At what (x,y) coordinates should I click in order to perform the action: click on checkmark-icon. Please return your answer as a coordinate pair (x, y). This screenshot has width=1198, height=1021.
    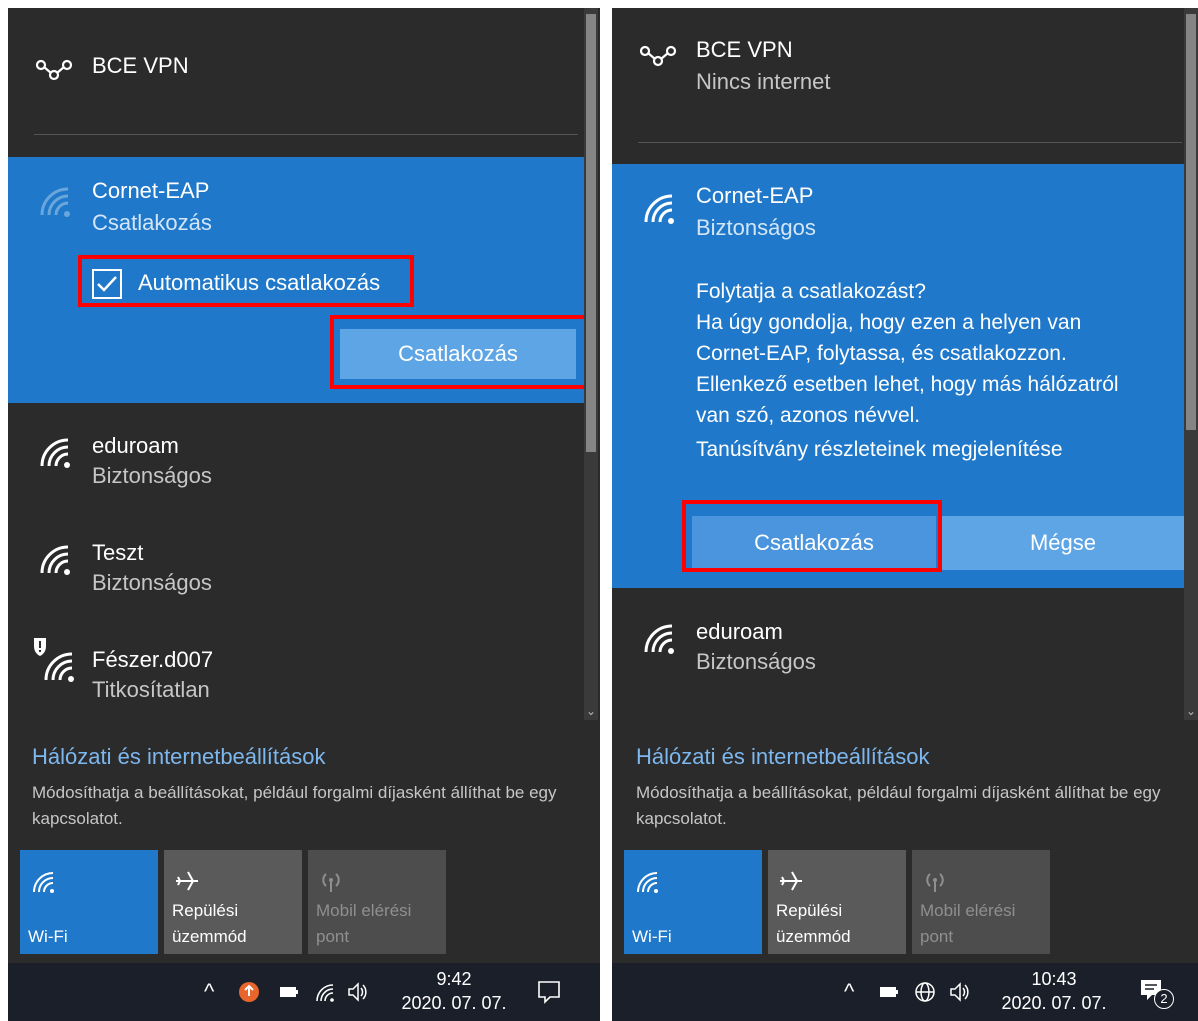
    Looking at the image, I should click on (107, 284).